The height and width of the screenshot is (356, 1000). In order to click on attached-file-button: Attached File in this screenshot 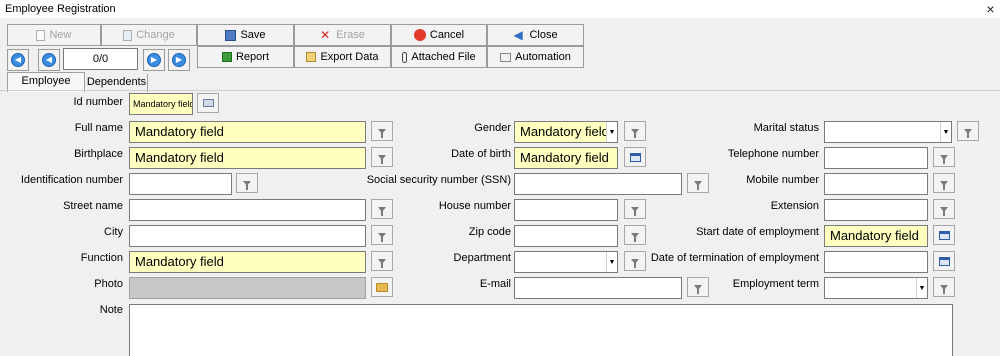, I will do `click(439, 57)`.